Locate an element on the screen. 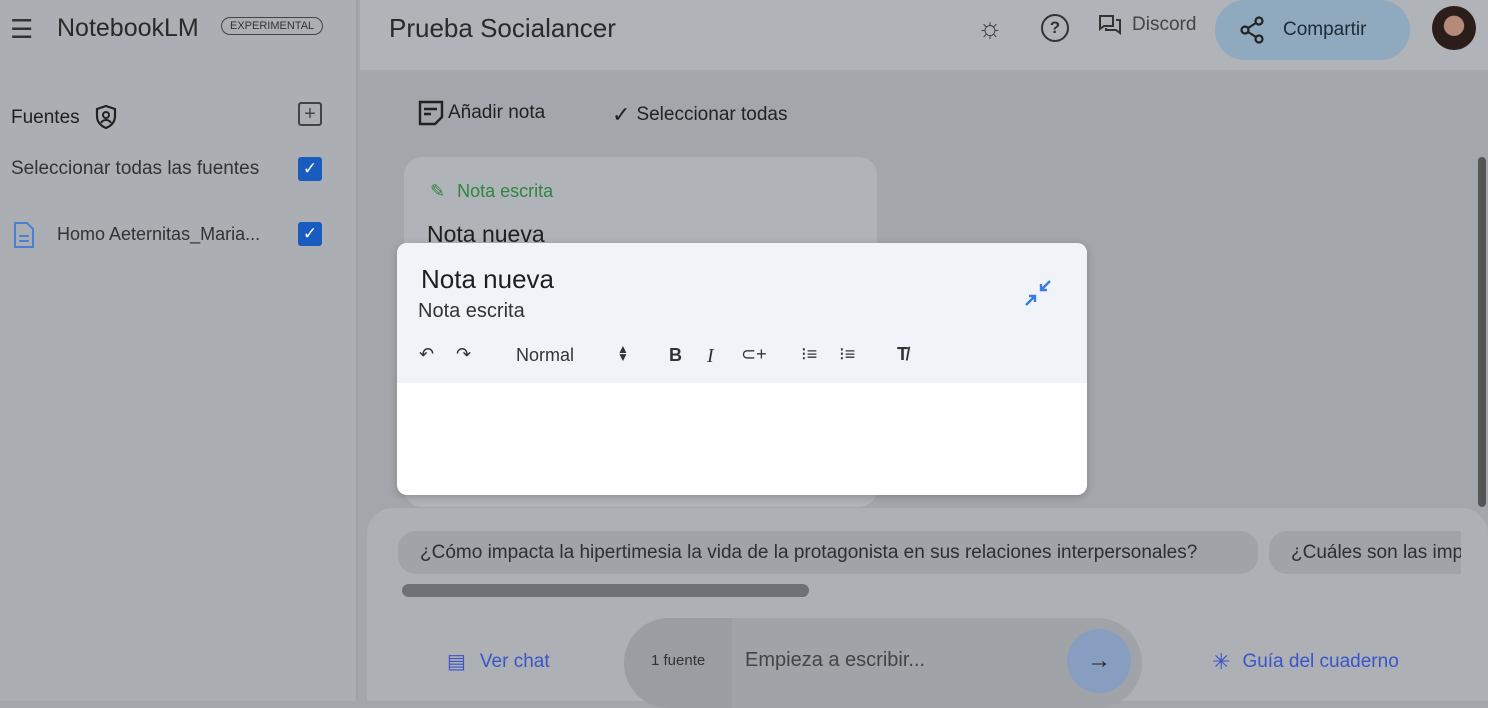 The width and height of the screenshot is (1488, 708). select-all-sources-checkbox: ✓ is located at coordinates (310, 169).